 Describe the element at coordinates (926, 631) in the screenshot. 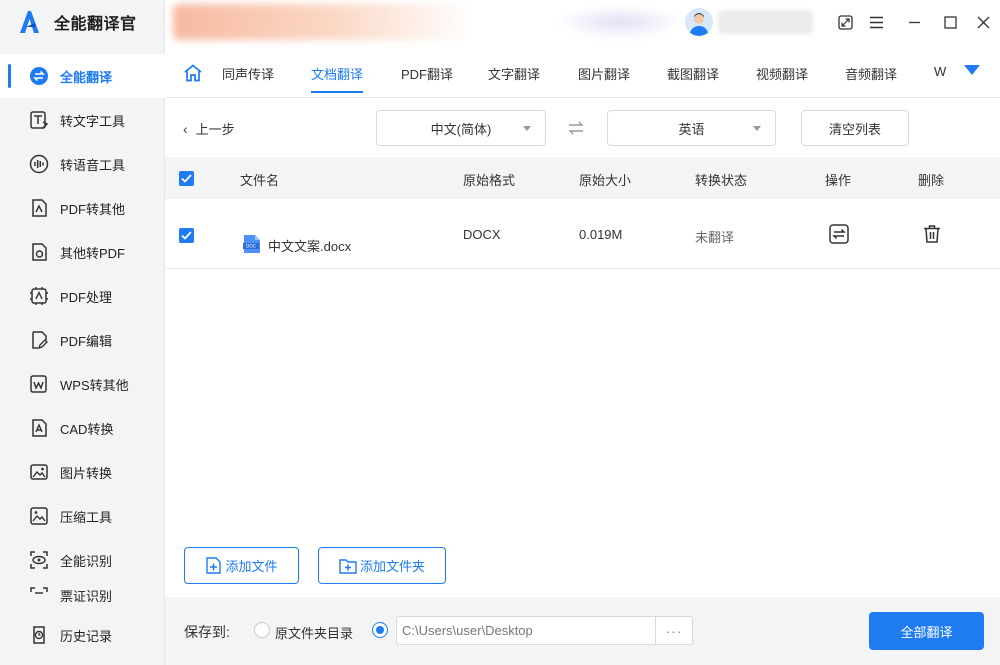

I see `translate-all-button: 全部翻译` at that location.